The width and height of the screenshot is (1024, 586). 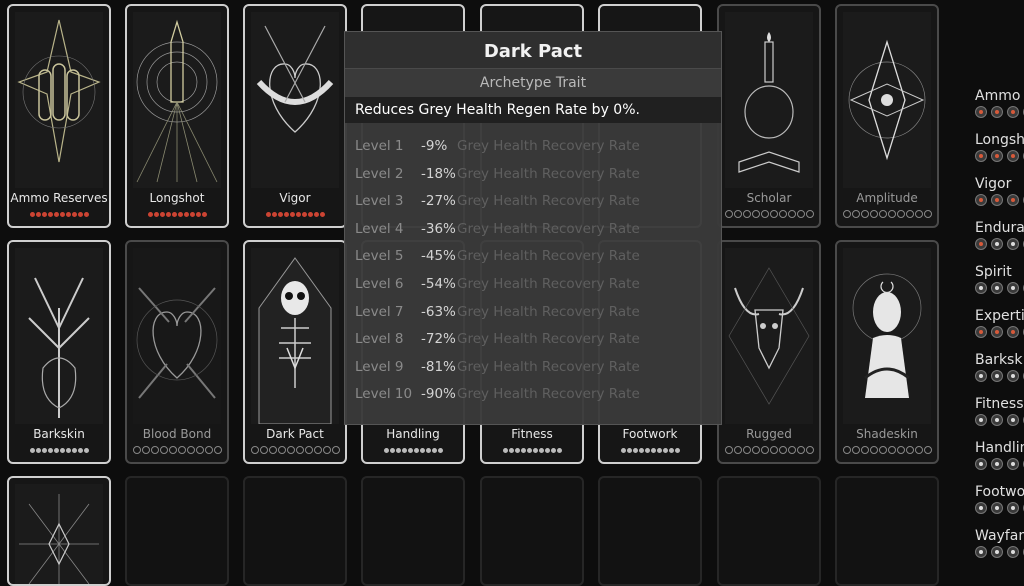 What do you see at coordinates (999, 411) in the screenshot?
I see `summary-item: Fitness` at bounding box center [999, 411].